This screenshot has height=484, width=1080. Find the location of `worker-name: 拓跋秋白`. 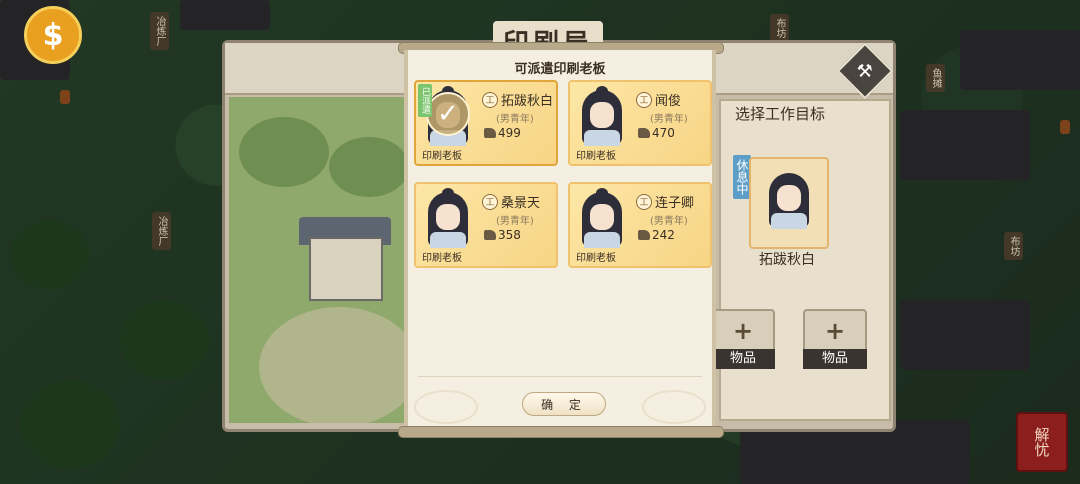

worker-name: 拓跋秋白 is located at coordinates (527, 101).